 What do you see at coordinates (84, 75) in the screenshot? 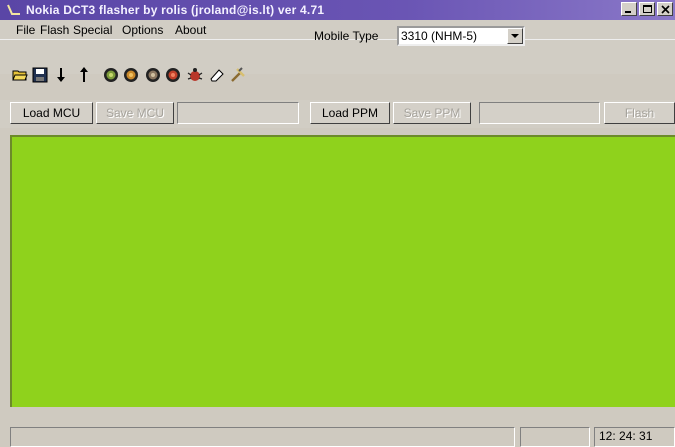
I see `arrow-up-icon` at bounding box center [84, 75].